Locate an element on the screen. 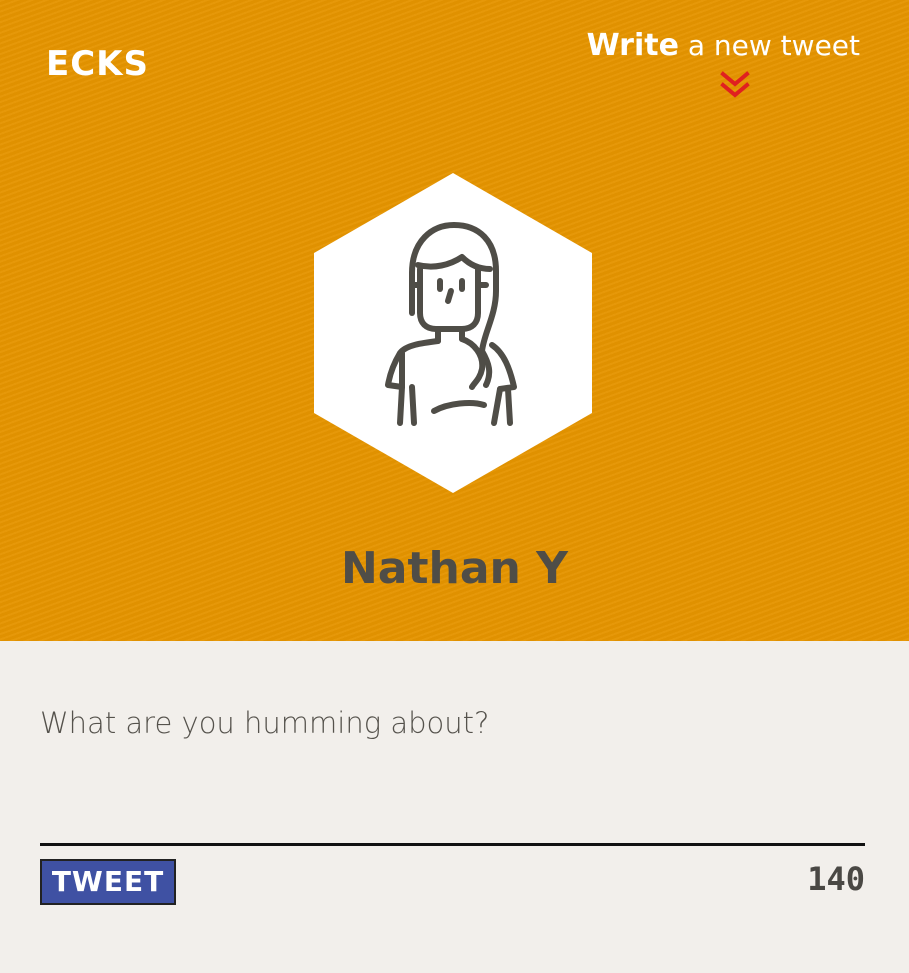 This screenshot has height=973, width=909. write-label-strong: Write is located at coordinates (632, 45).